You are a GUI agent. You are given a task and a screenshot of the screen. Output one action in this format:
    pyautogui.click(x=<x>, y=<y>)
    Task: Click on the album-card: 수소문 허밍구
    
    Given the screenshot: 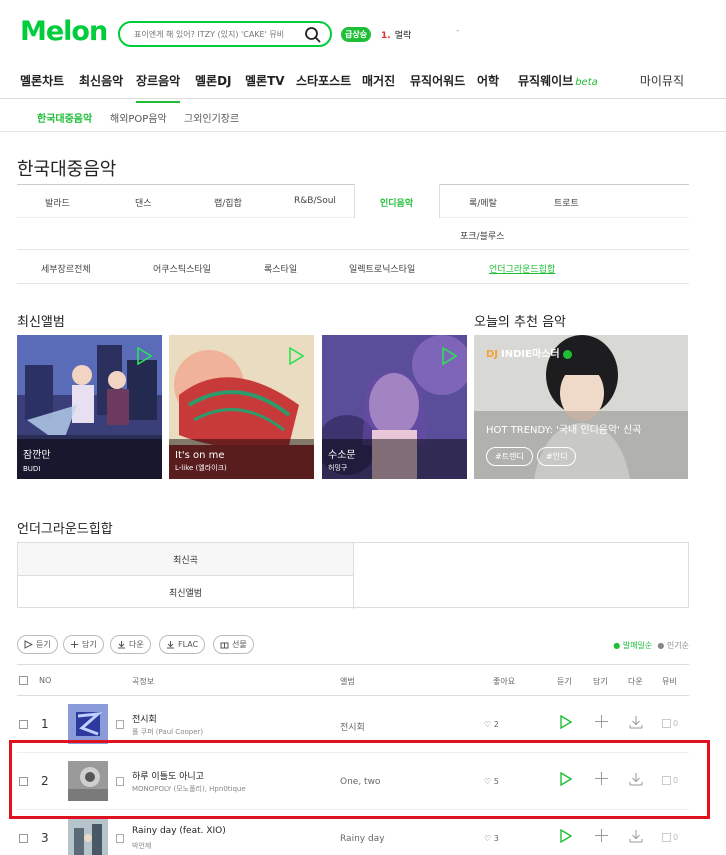 What is the action you would take?
    pyautogui.click(x=394, y=407)
    